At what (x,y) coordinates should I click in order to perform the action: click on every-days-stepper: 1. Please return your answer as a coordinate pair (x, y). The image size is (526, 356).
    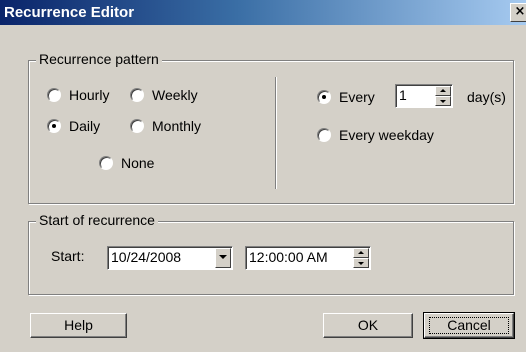
    Looking at the image, I should click on (424, 96).